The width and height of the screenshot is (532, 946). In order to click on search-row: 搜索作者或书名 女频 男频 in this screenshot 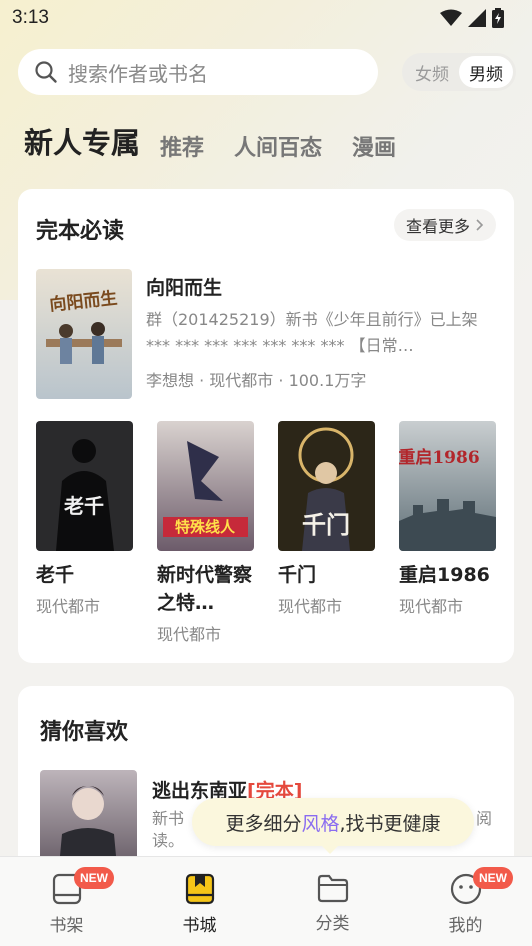, I will do `click(267, 72)`.